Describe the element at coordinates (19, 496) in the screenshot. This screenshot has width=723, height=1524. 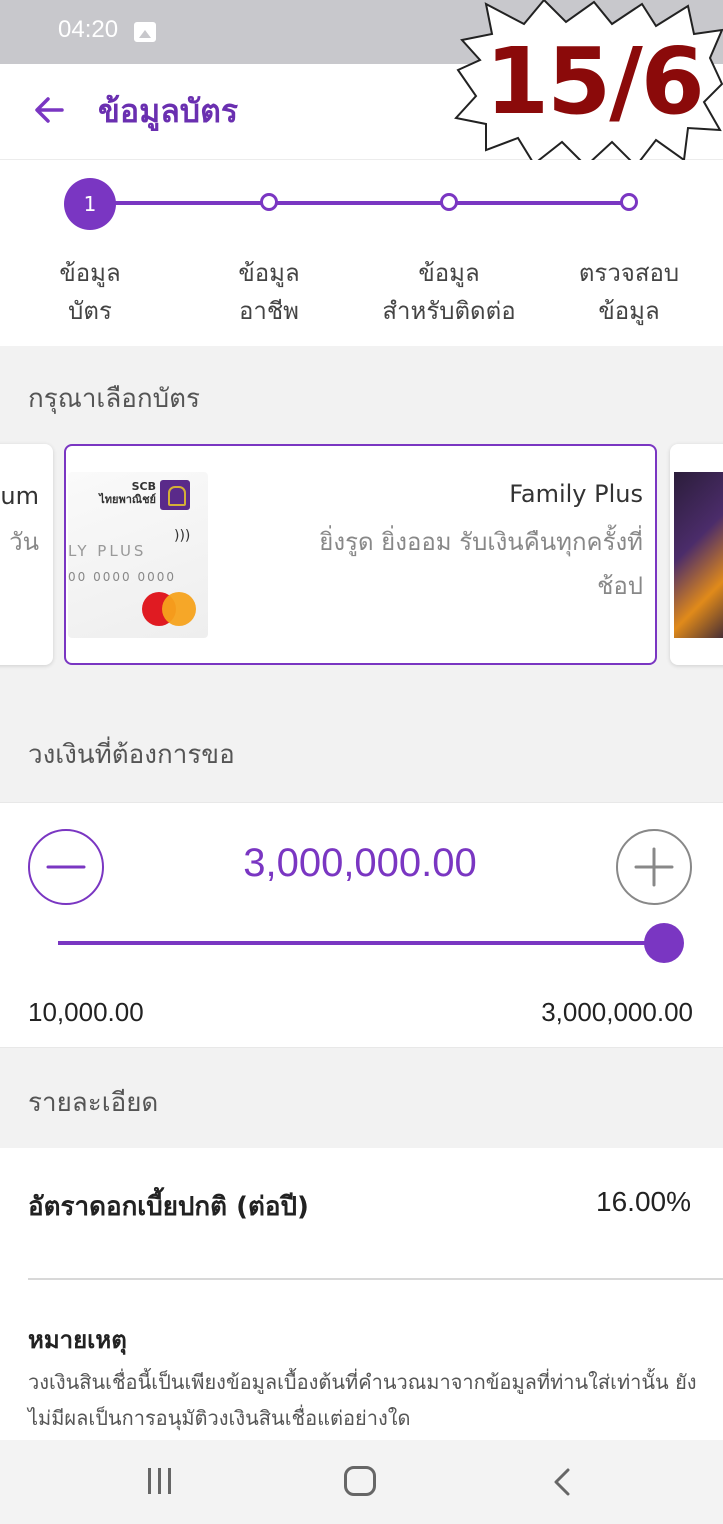
I see `prev-card-name: um` at that location.